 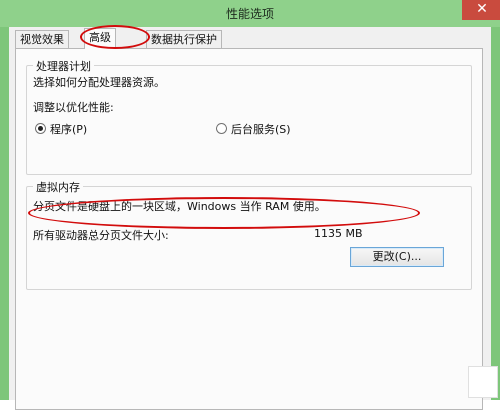 I want to click on optimize-label: 调整以优化性能:, so click(x=73, y=107).